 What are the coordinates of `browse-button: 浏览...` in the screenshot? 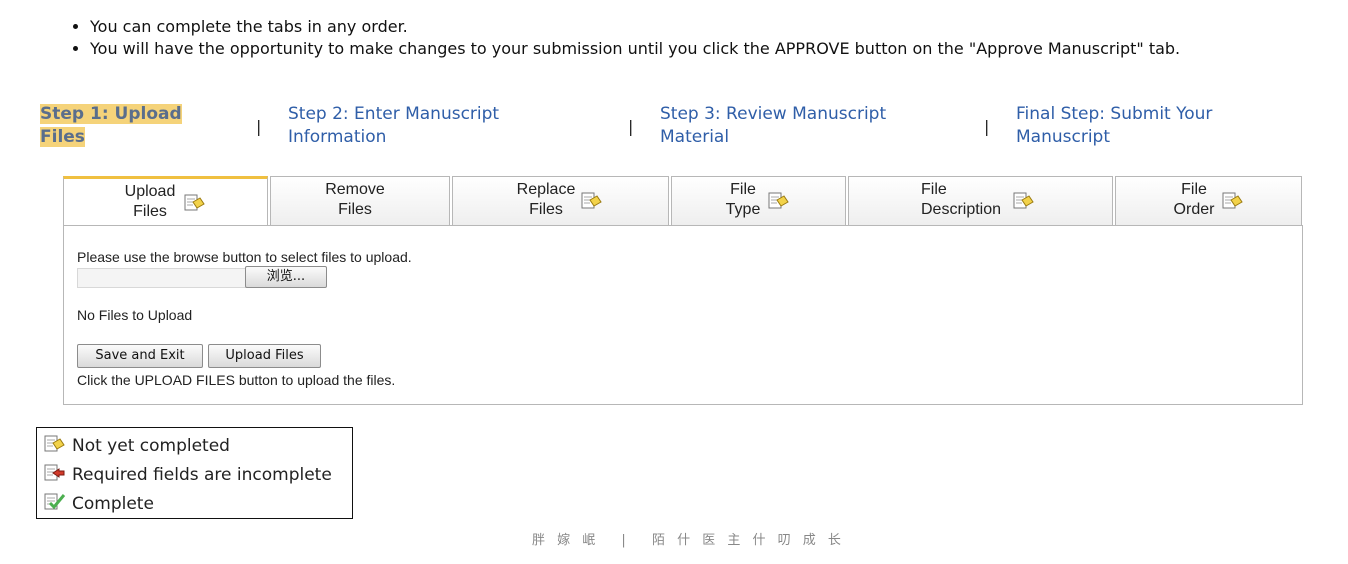 It's located at (286, 277).